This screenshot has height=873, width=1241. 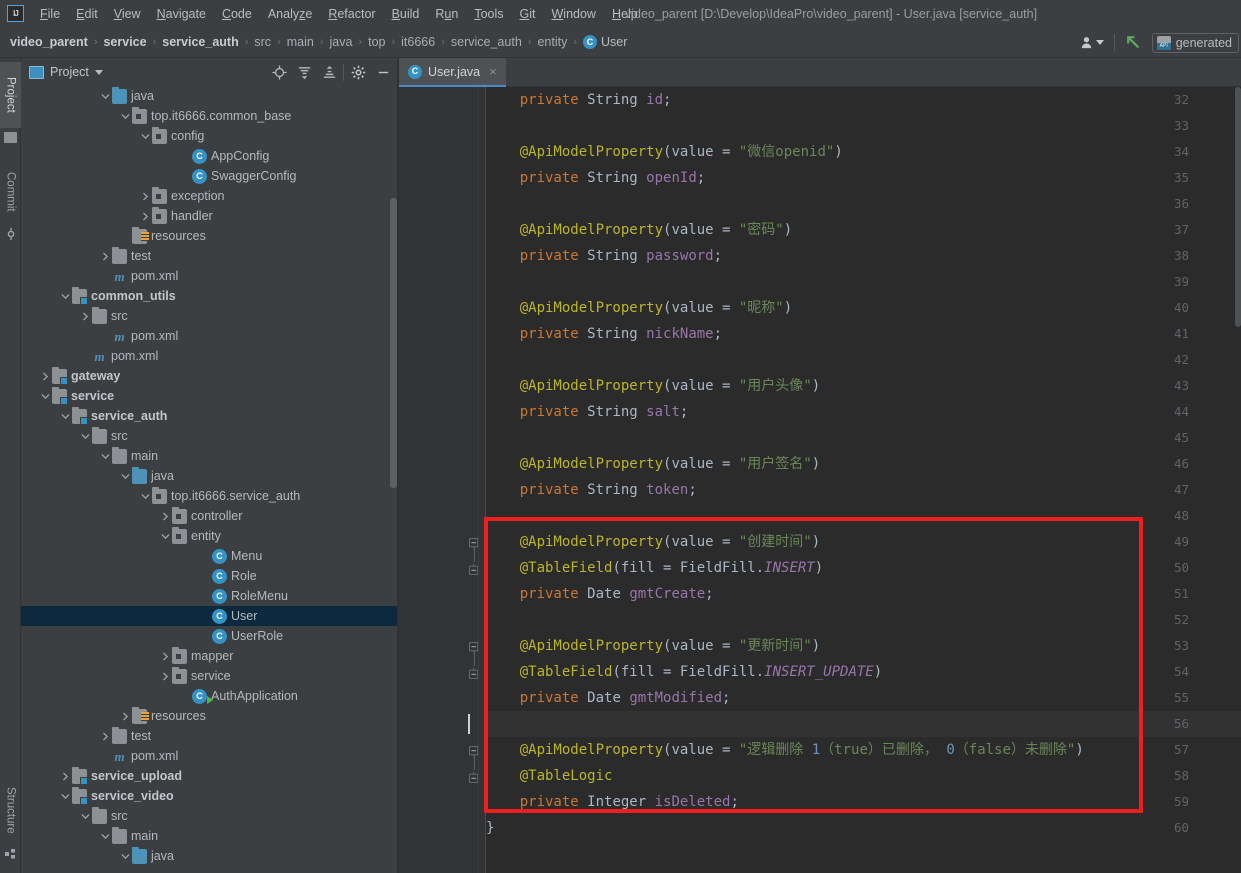 I want to click on code-line: private String openId;, so click(x=595, y=178).